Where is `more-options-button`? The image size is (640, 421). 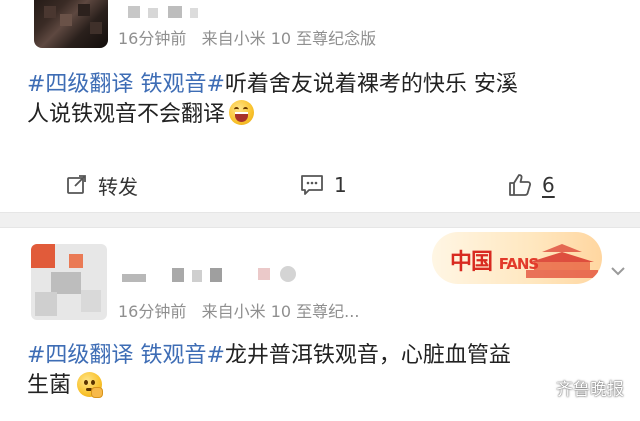 more-options-button is located at coordinates (618, 271).